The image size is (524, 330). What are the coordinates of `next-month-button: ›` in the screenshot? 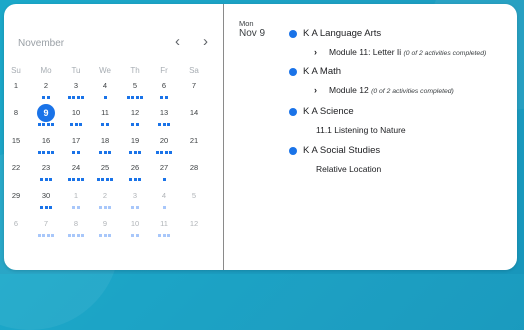 It's located at (205, 42).